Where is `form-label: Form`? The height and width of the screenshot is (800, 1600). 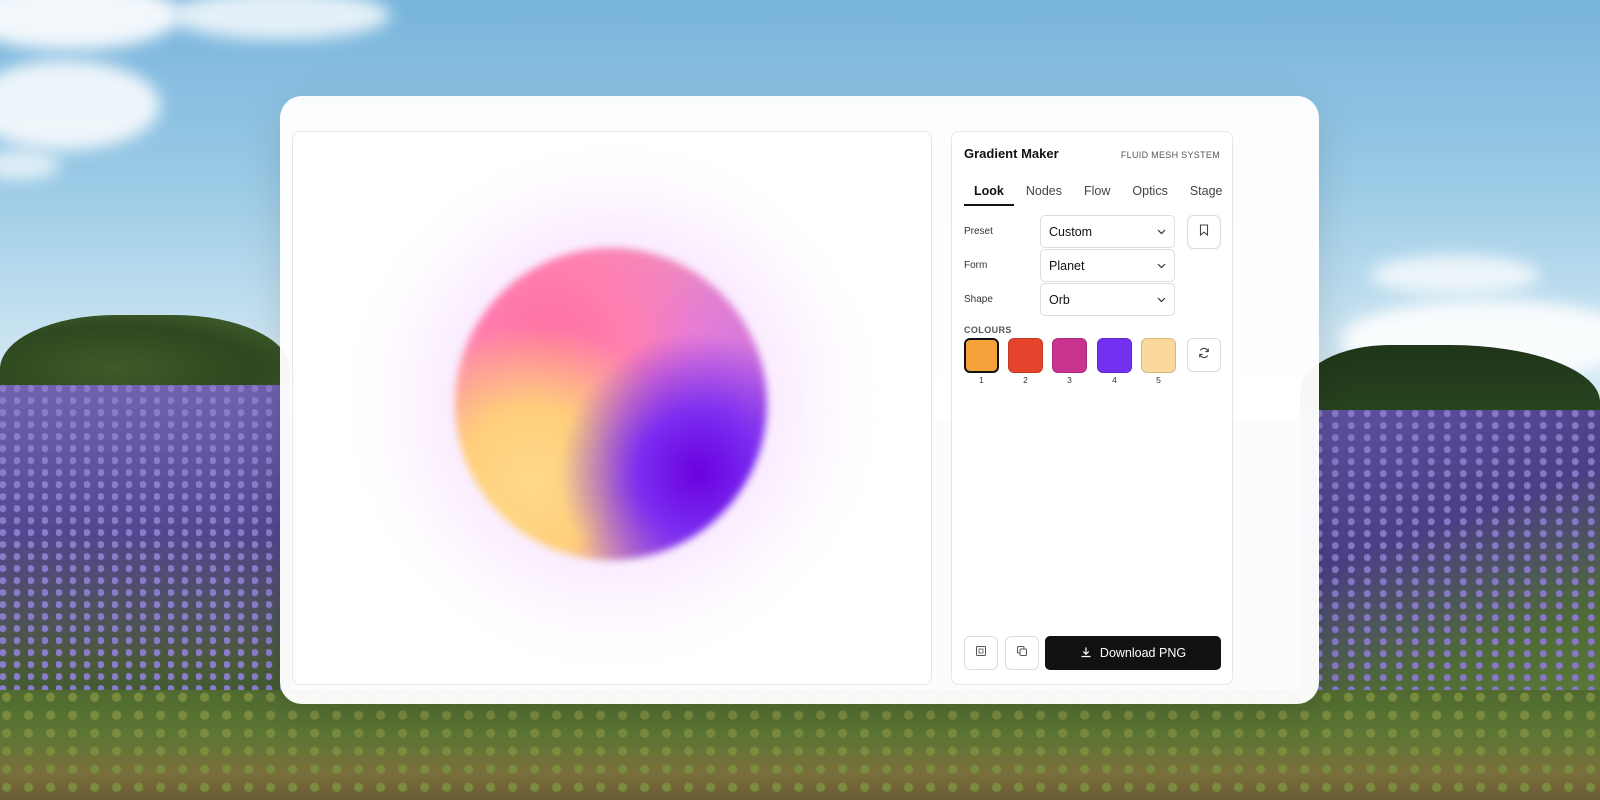
form-label: Form is located at coordinates (976, 265).